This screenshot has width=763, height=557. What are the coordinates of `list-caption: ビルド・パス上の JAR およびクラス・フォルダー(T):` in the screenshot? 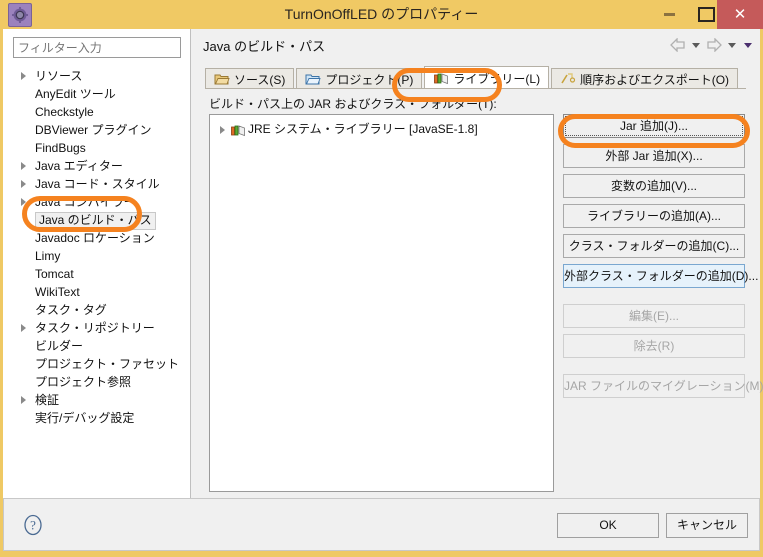 It's located at (353, 104).